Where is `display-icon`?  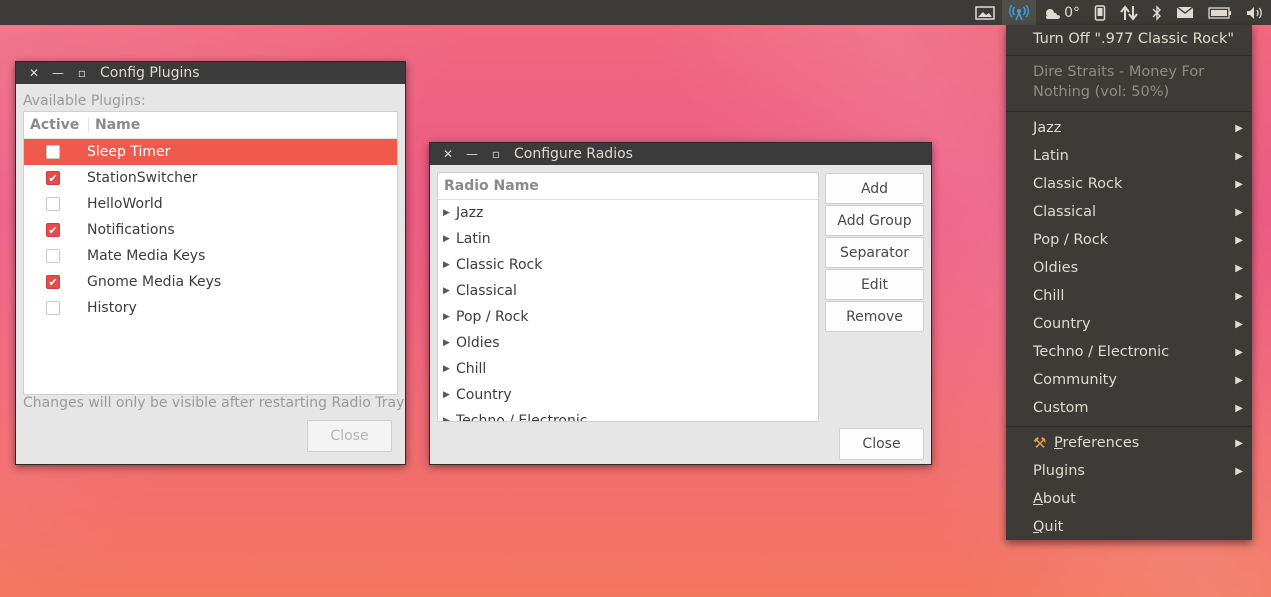 display-icon is located at coordinates (985, 12).